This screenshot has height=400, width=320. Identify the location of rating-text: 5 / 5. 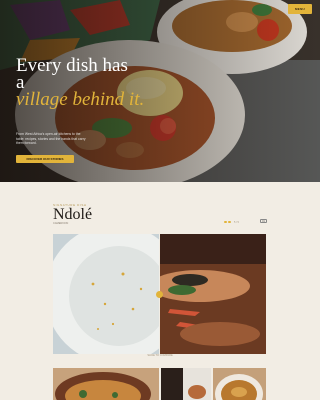
(236, 222).